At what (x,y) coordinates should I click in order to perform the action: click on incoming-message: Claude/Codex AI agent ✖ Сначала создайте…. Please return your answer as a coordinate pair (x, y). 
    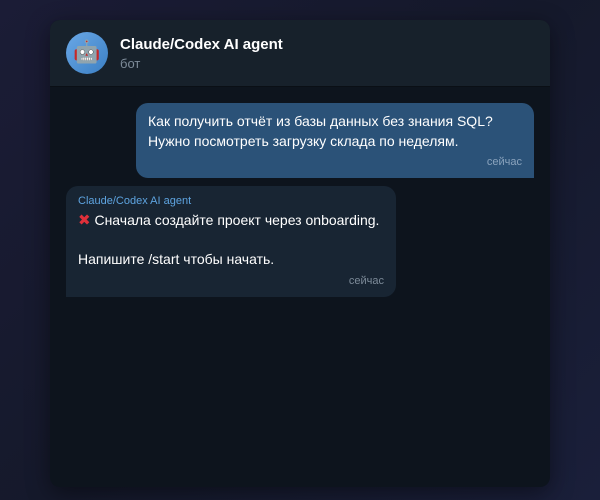
    Looking at the image, I should click on (231, 241).